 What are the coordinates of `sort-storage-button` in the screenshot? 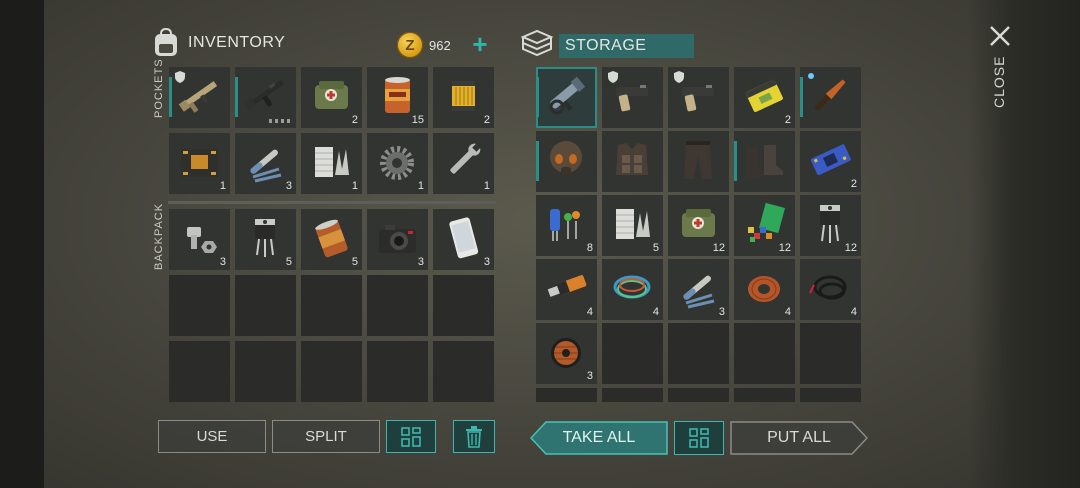 It's located at (699, 438).